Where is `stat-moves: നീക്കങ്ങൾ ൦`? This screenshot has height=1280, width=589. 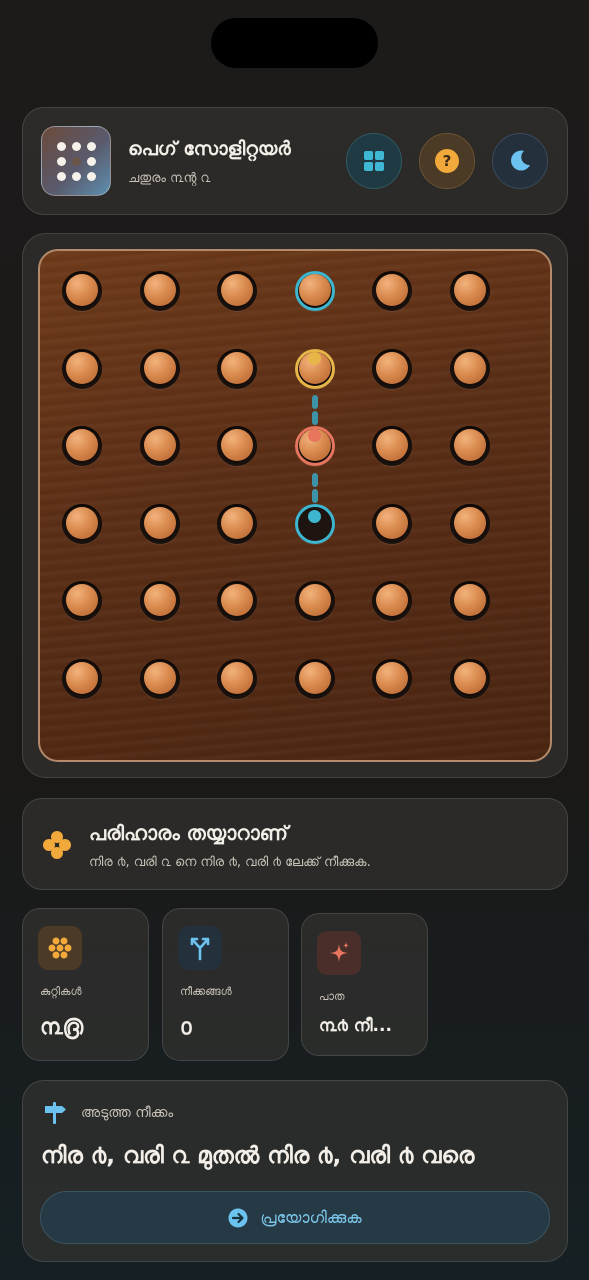 stat-moves: നീക്കങ്ങൾ ൦ is located at coordinates (225, 984).